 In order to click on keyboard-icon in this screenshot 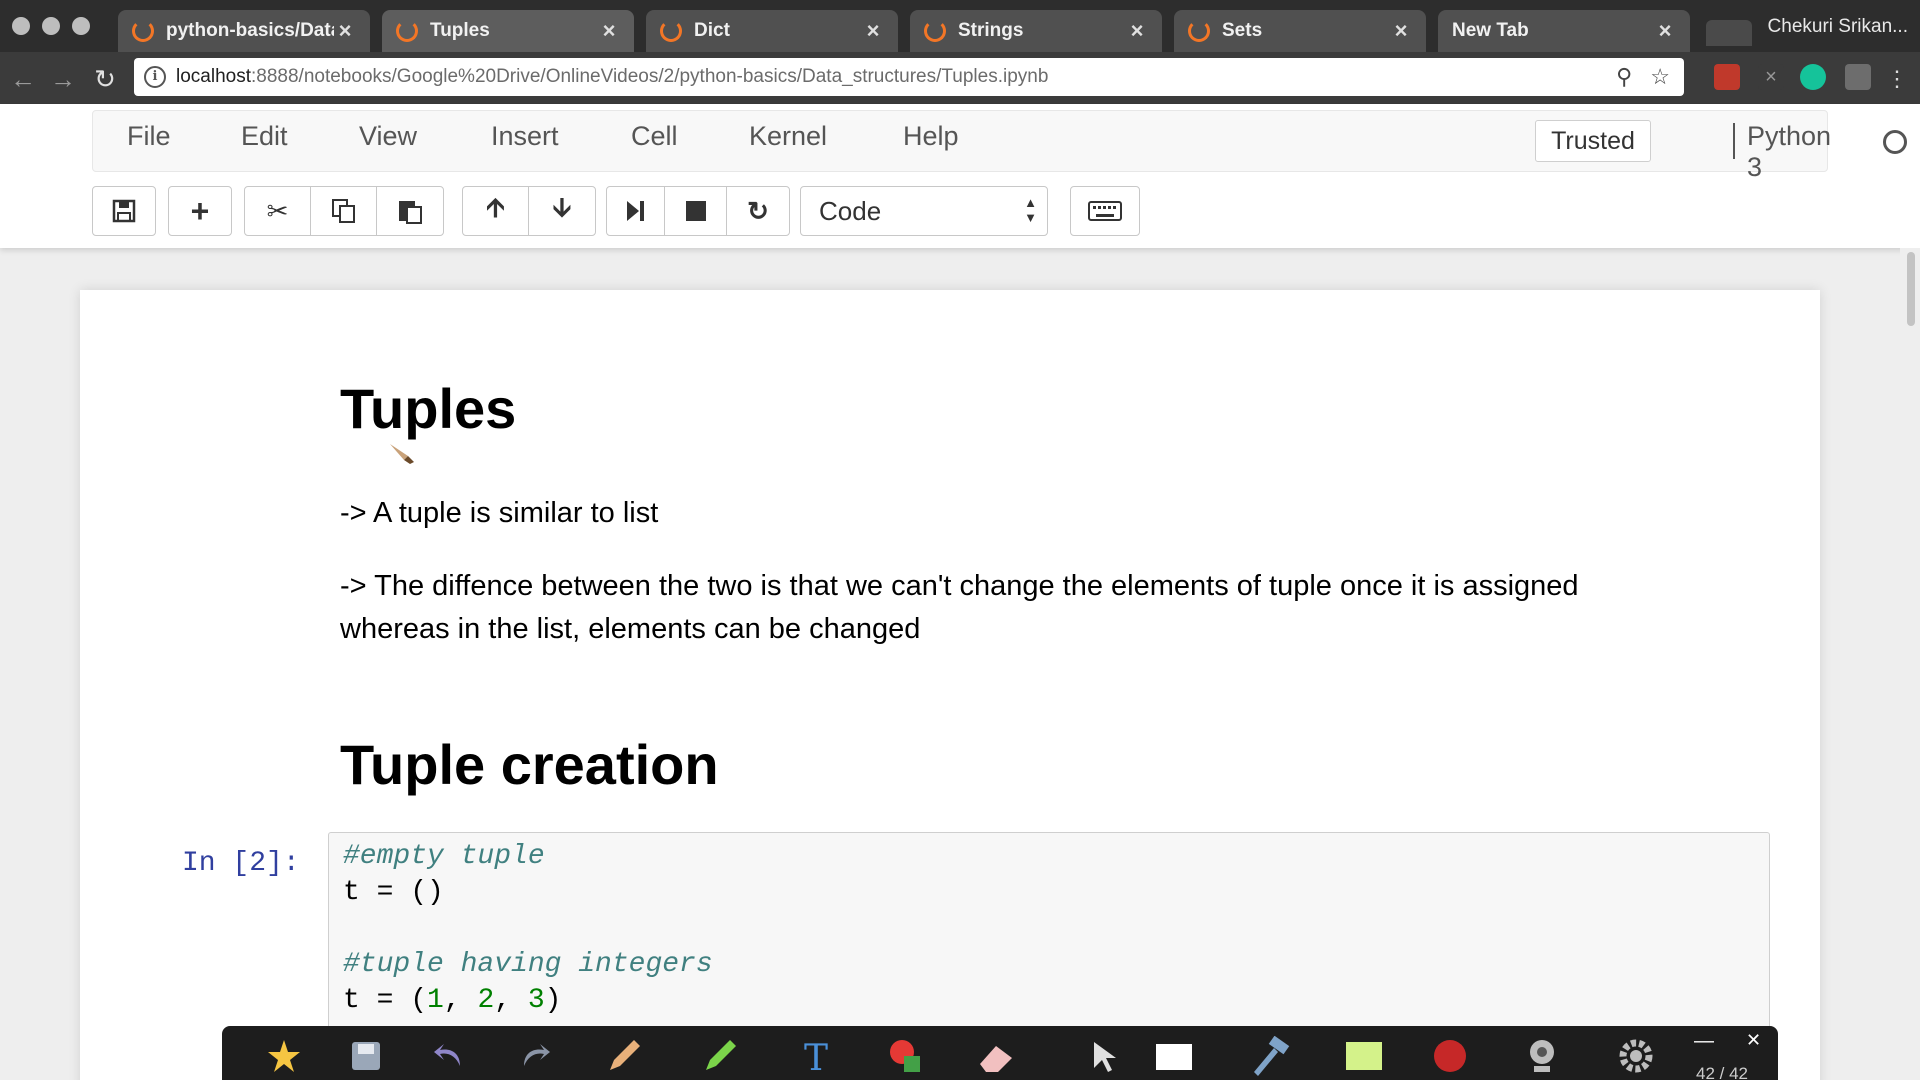, I will do `click(1105, 211)`.